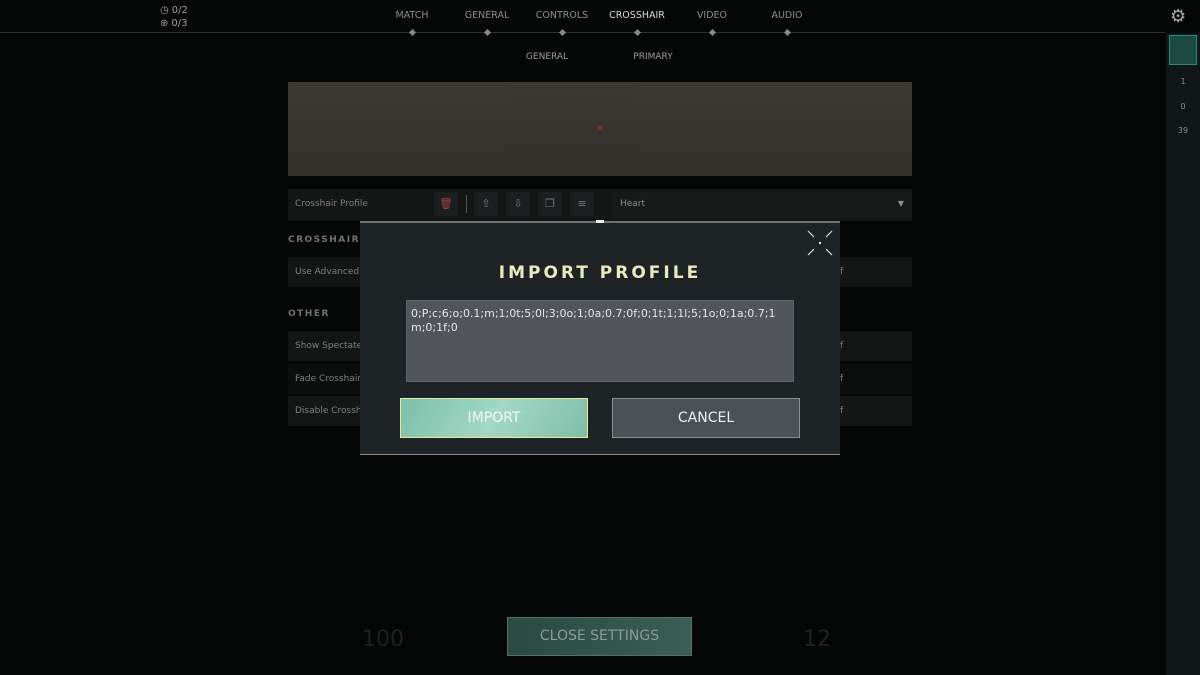 The width and height of the screenshot is (1200, 675). What do you see at coordinates (706, 418) in the screenshot?
I see `cancel-button: CANCEL` at bounding box center [706, 418].